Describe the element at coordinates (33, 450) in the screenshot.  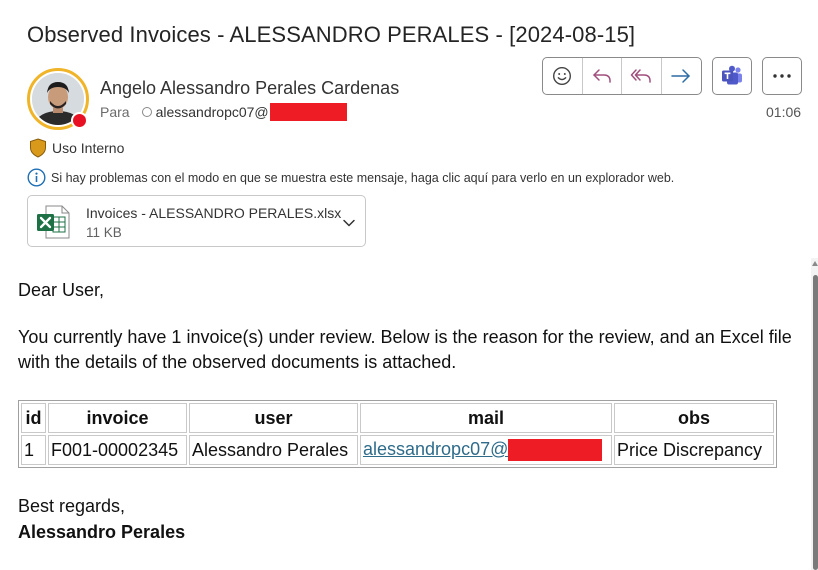
I see `cell-id: 1` at that location.